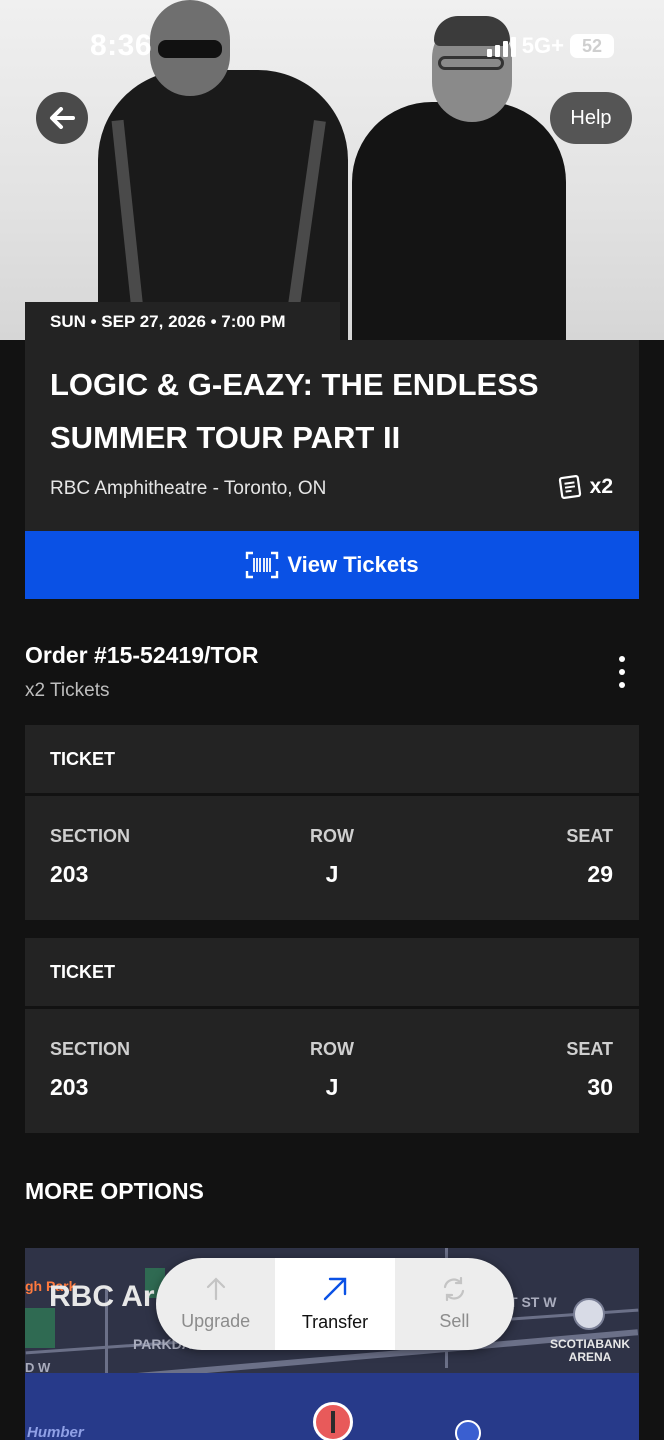 Image resolution: width=664 pixels, height=1440 pixels. I want to click on seat-value: 29, so click(600, 874).